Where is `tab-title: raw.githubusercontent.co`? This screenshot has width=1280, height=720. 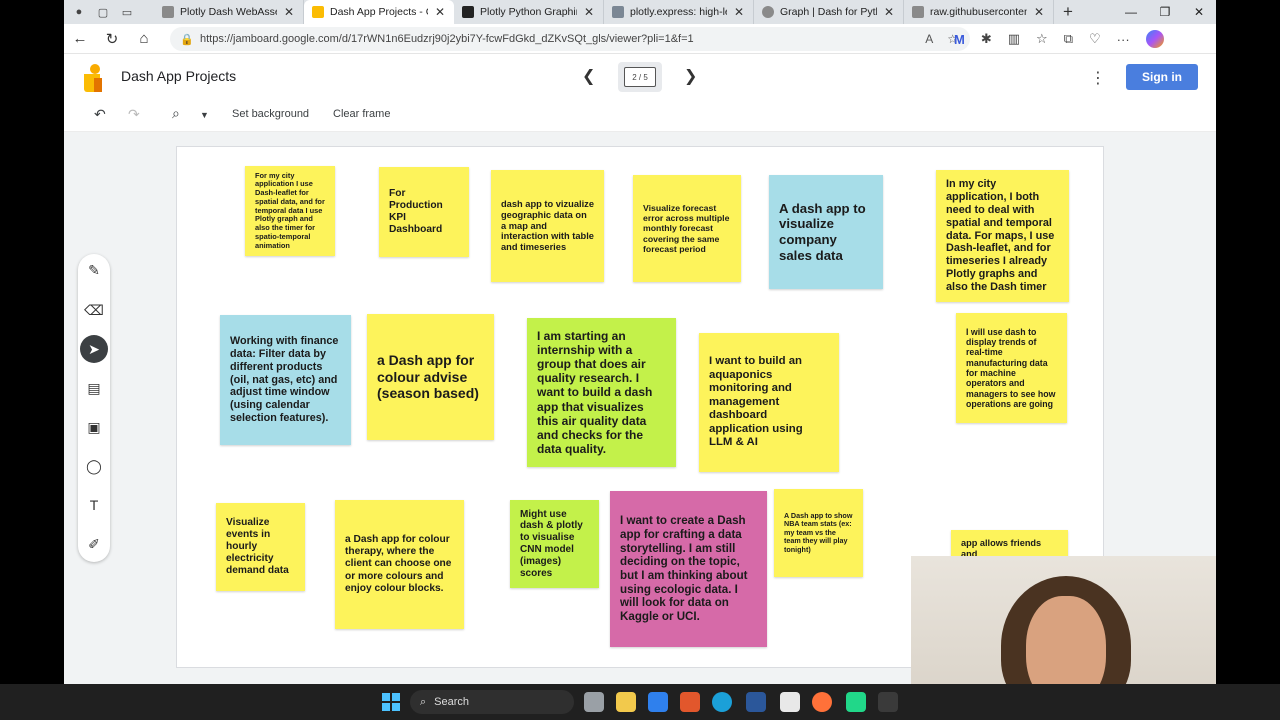
tab-title: raw.githubusercontent.co is located at coordinates (978, 12).